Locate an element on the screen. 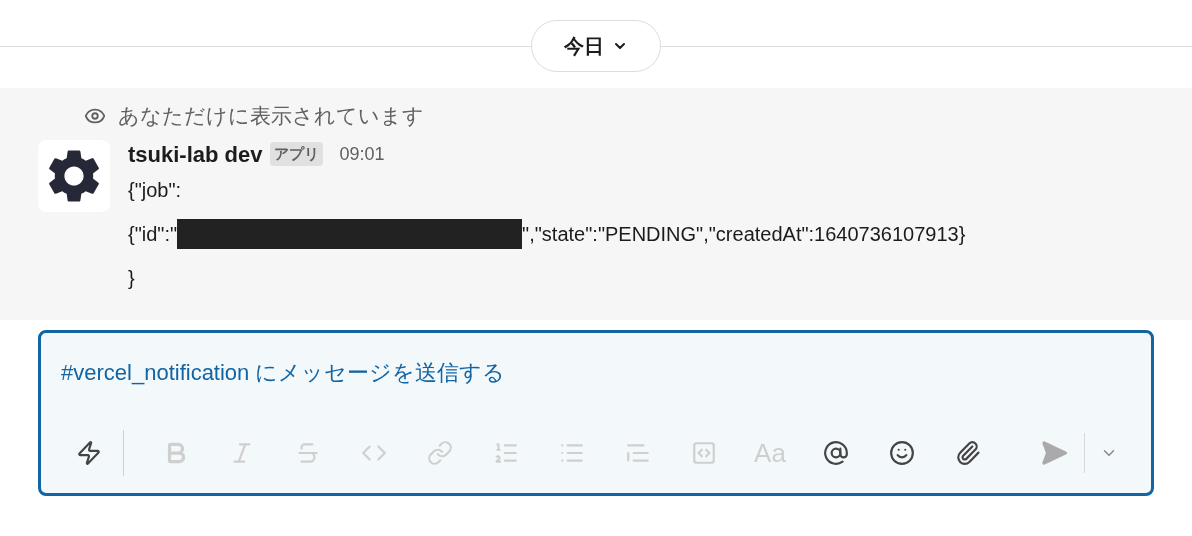  numbered-list-icon is located at coordinates (506, 453).